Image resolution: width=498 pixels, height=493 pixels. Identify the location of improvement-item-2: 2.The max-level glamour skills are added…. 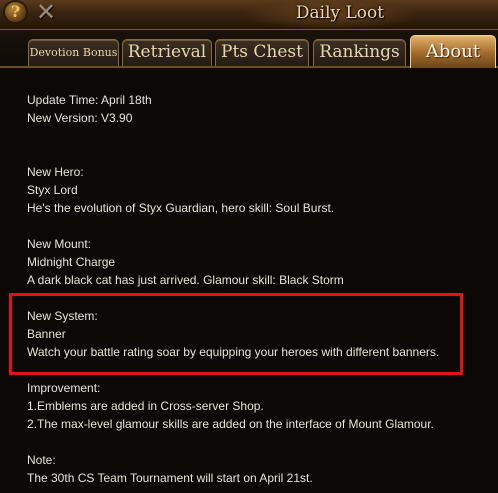
(230, 424).